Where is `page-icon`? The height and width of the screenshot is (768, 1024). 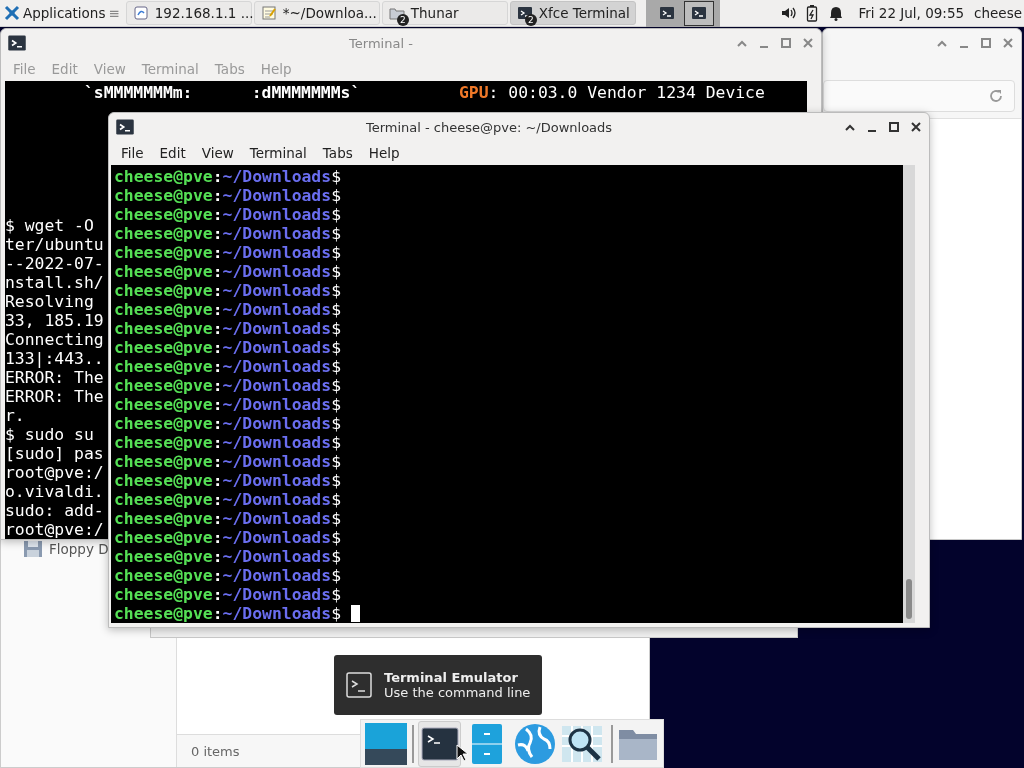
page-icon is located at coordinates (140, 13).